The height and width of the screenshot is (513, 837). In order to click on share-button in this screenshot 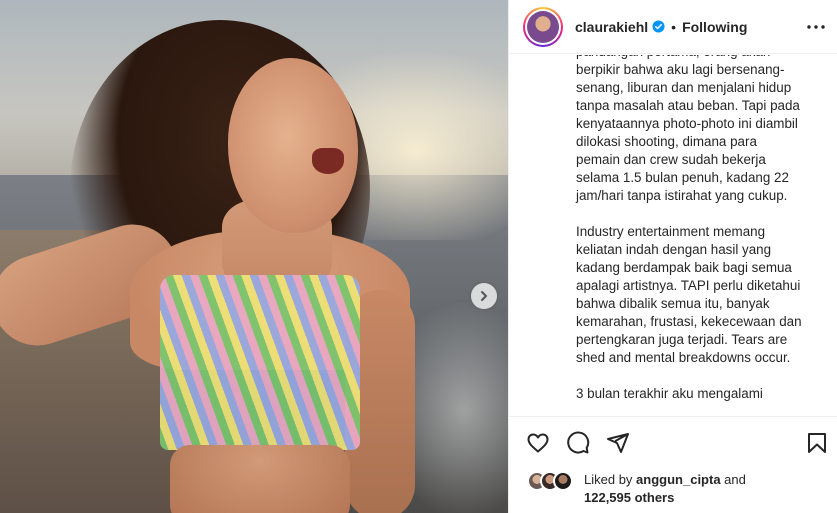, I will do `click(618, 443)`.